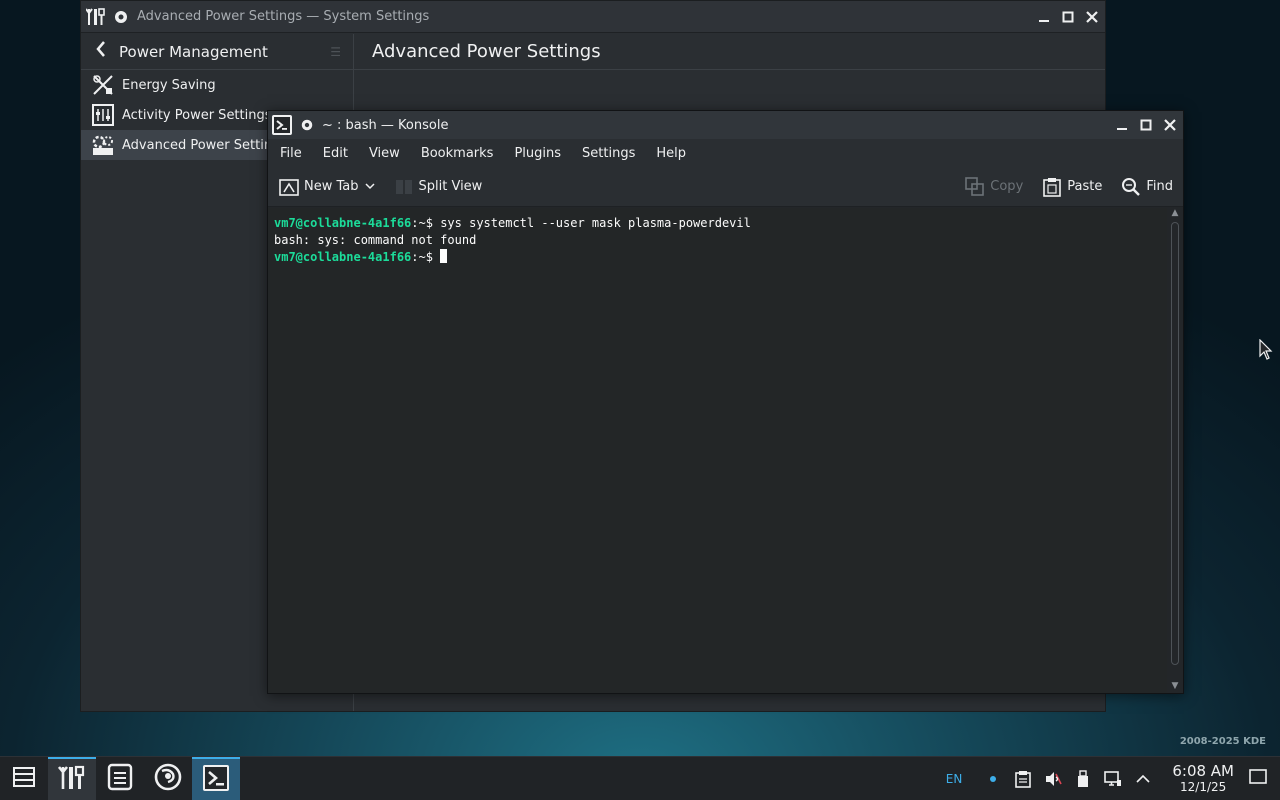 This screenshot has height=800, width=1280. I want to click on digital-clock: 6:08 AM 12/1/25, so click(1203, 778).